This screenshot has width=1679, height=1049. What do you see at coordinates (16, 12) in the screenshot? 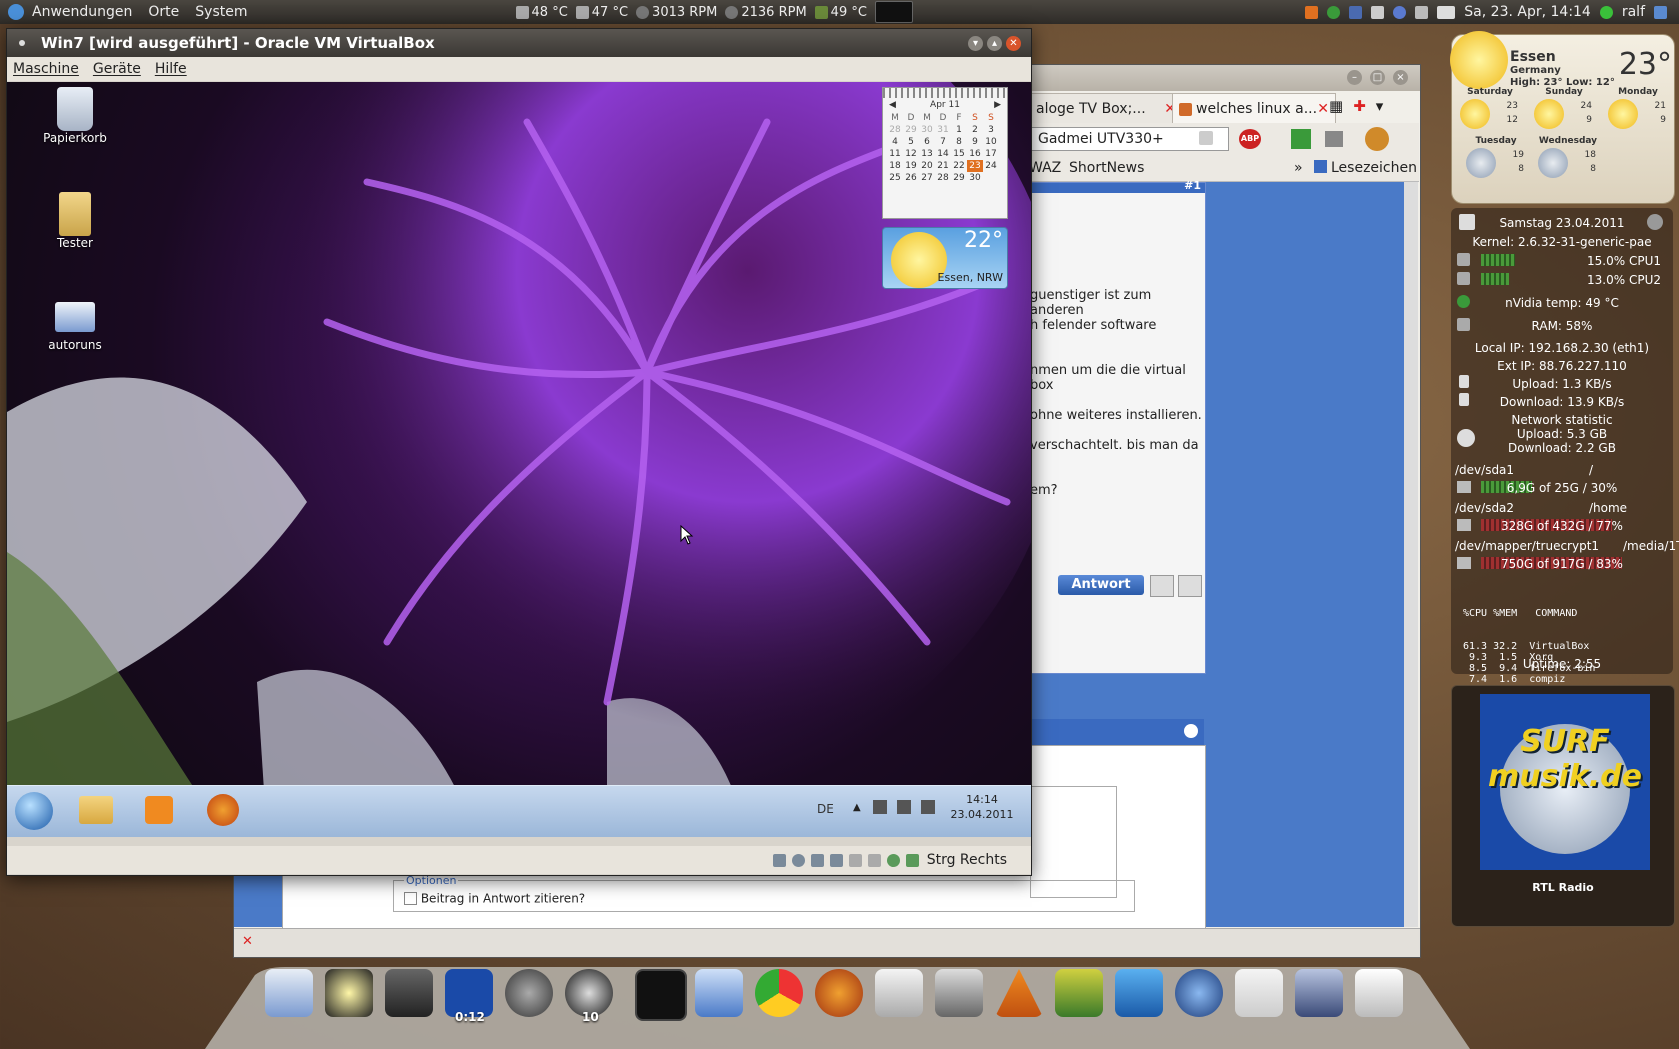
I see `ubuntu-logo-icon` at bounding box center [16, 12].